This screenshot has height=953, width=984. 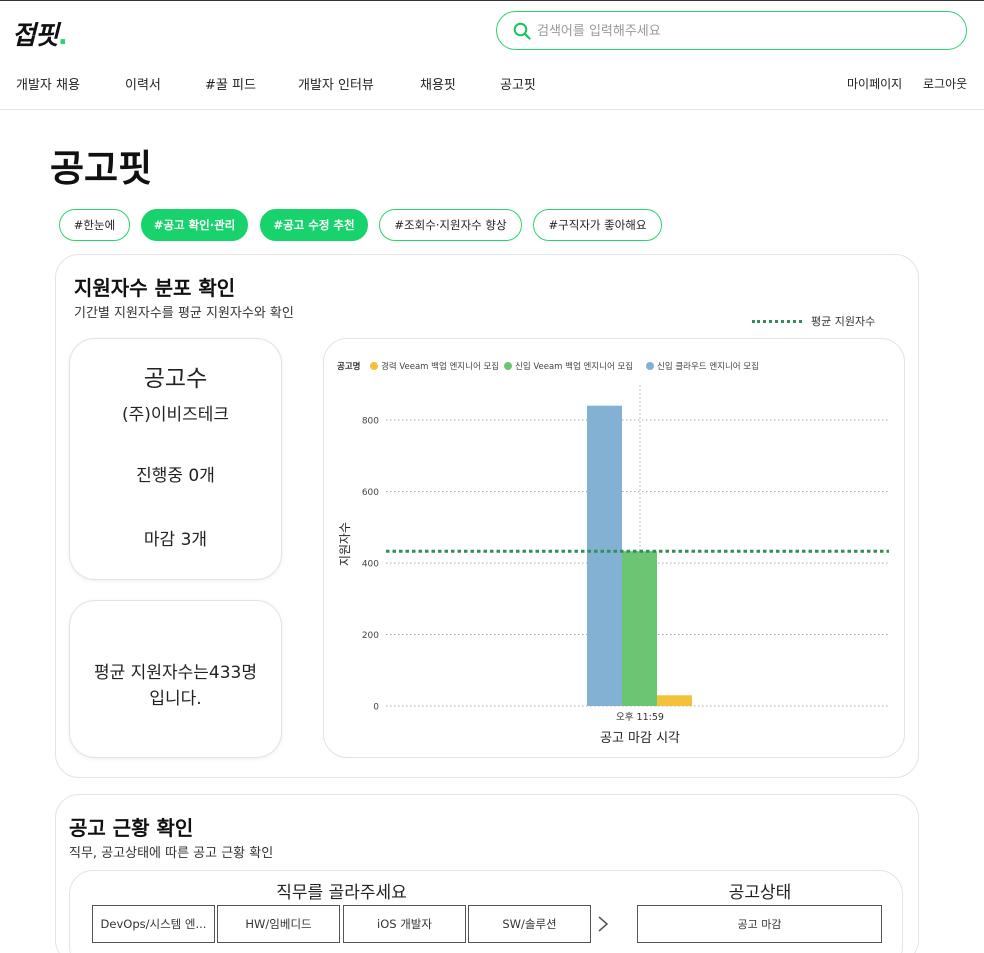 I want to click on y-axis-title: 지원자수, so click(x=345, y=544).